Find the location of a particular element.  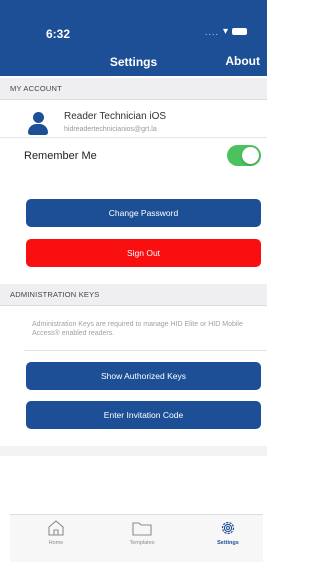

tab-home-label: Home is located at coordinates (56, 543).